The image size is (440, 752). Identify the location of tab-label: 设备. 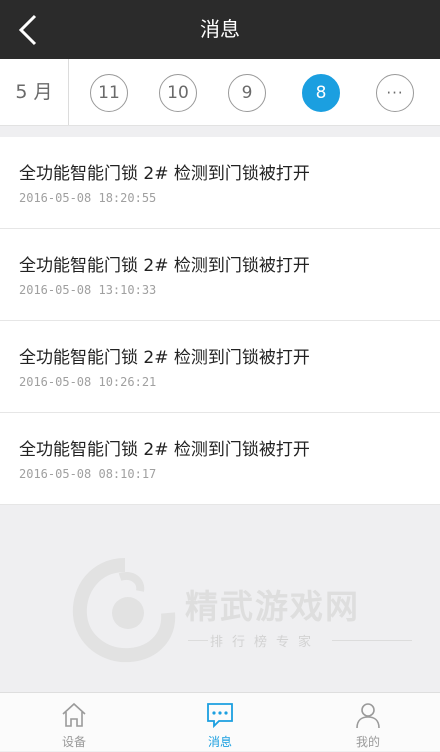
(73, 742).